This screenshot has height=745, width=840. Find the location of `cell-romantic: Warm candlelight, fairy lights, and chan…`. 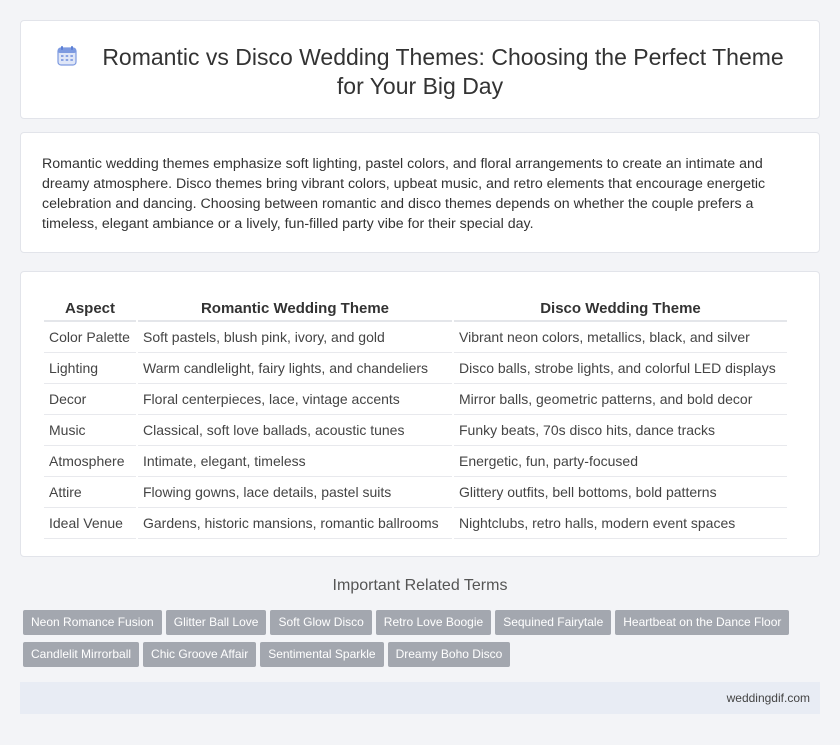

cell-romantic: Warm candlelight, fairy lights, and chan… is located at coordinates (295, 368).